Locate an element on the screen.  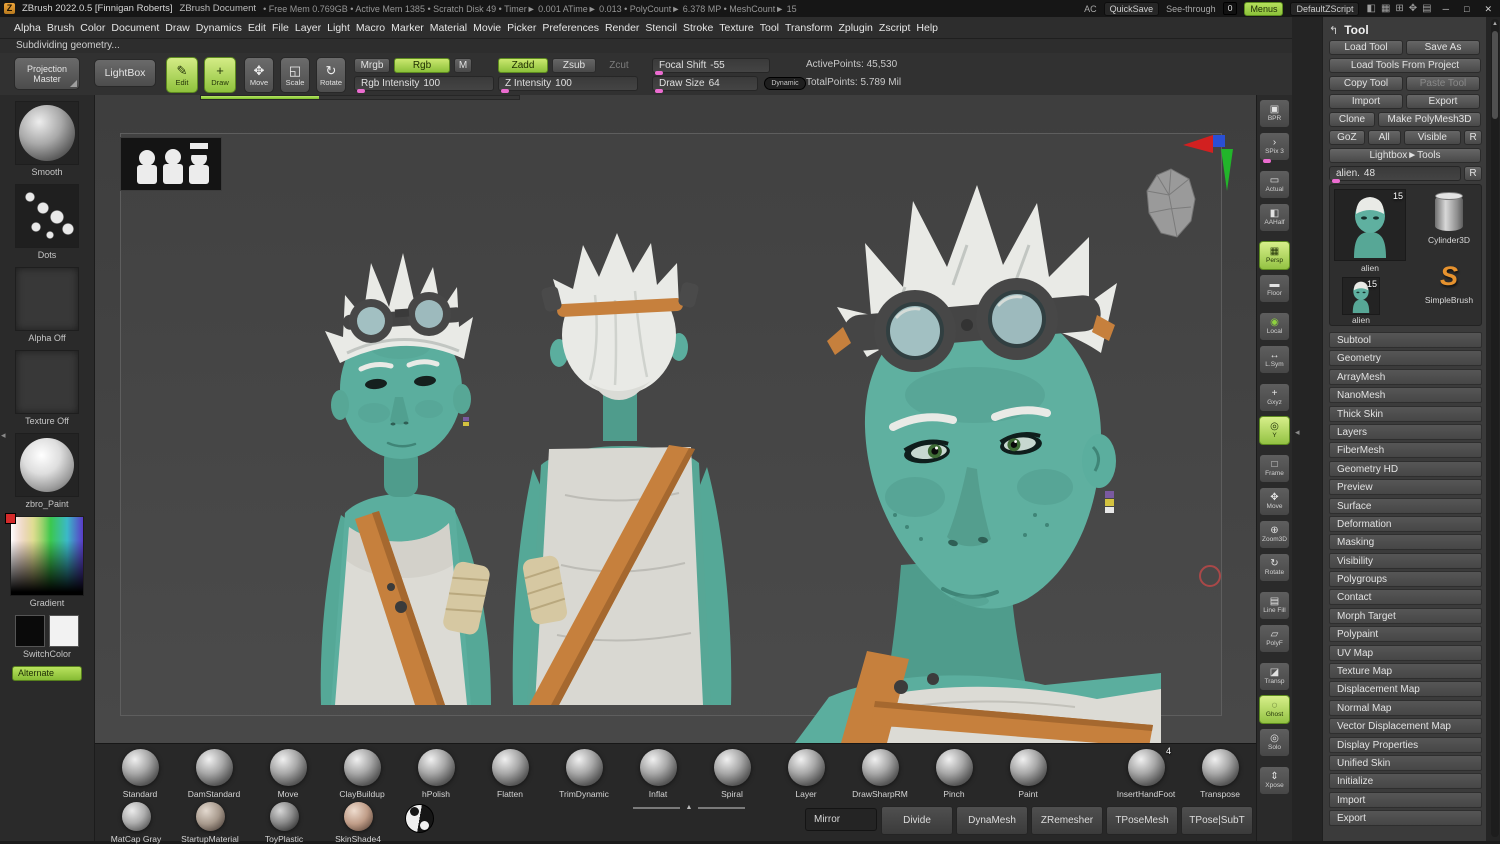
import-tool-button: Import is located at coordinates (1366, 101).